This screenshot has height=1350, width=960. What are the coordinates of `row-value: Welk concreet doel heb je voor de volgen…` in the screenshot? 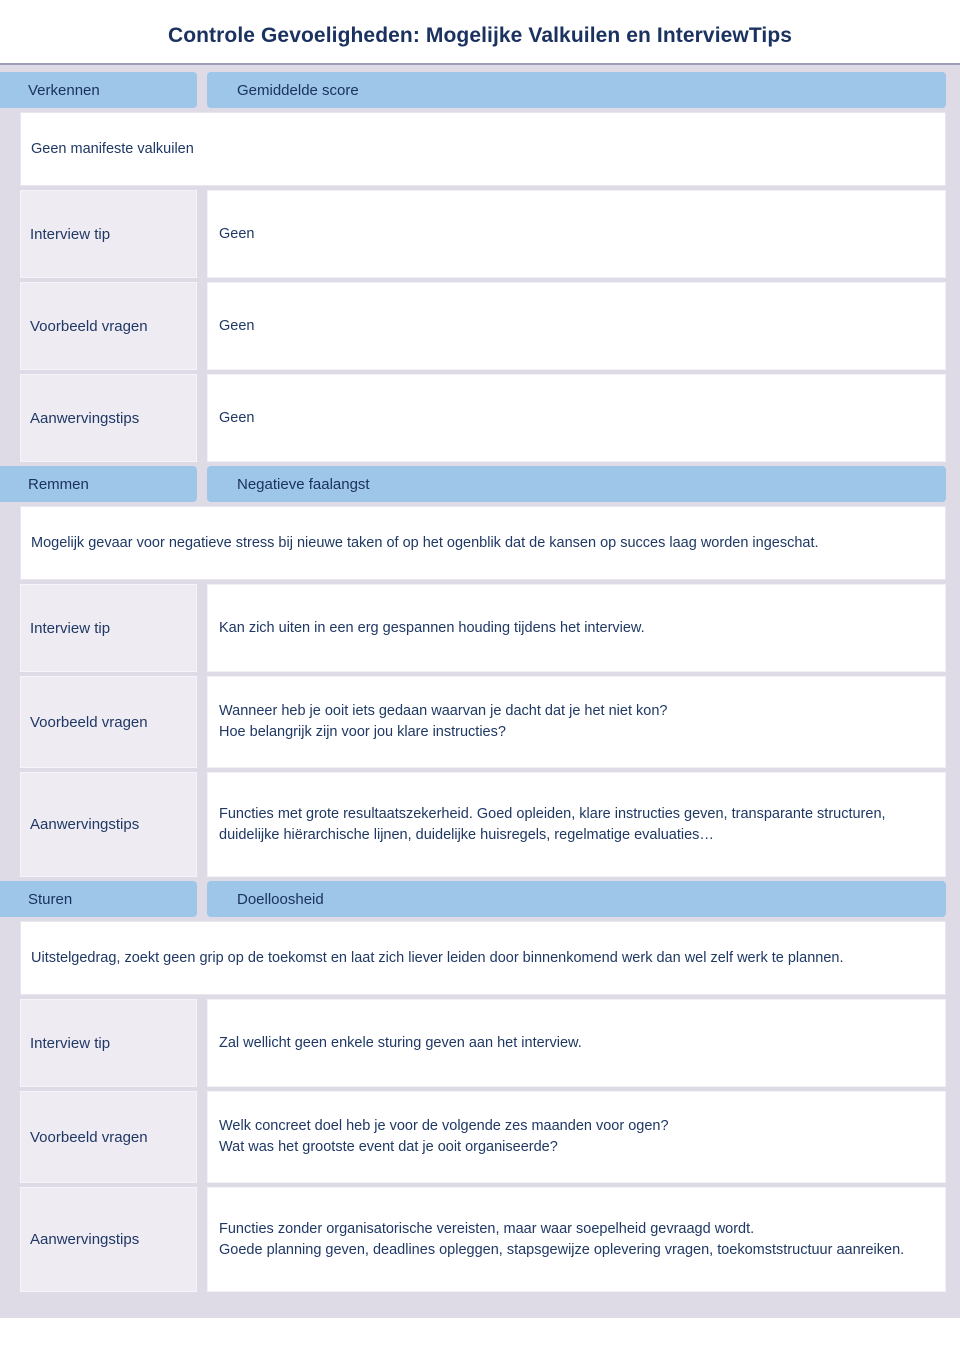 It's located at (576, 1137).